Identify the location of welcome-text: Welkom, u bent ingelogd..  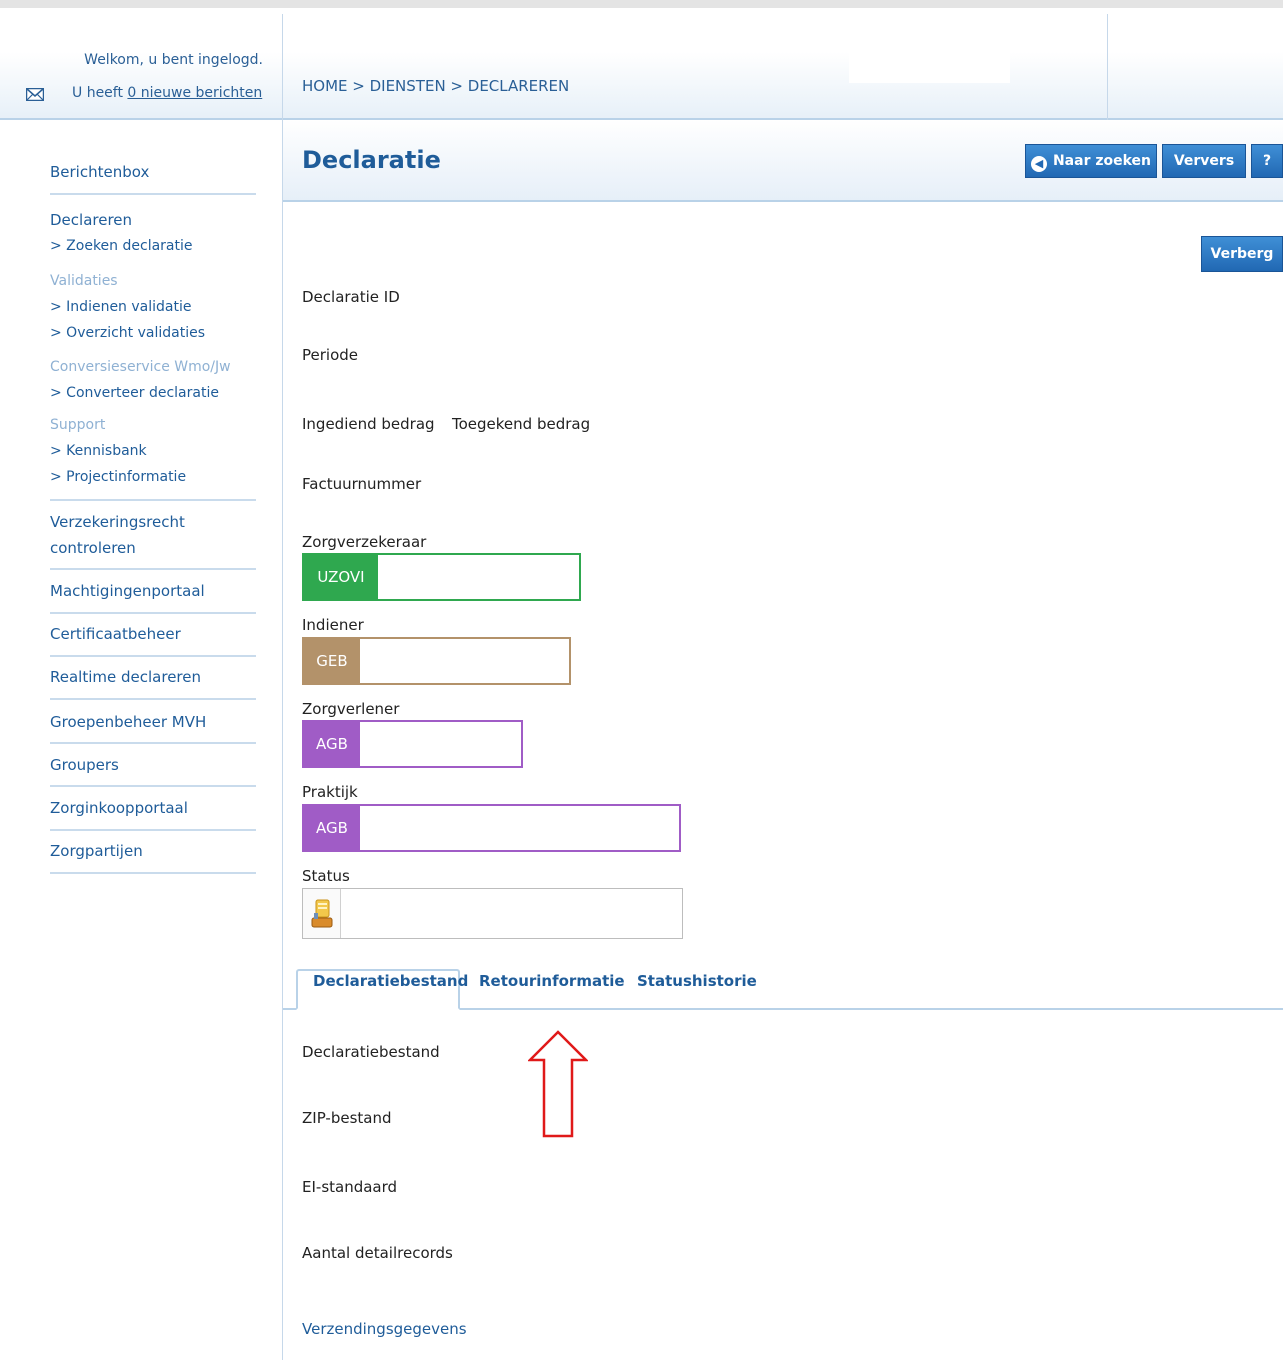
(173, 60).